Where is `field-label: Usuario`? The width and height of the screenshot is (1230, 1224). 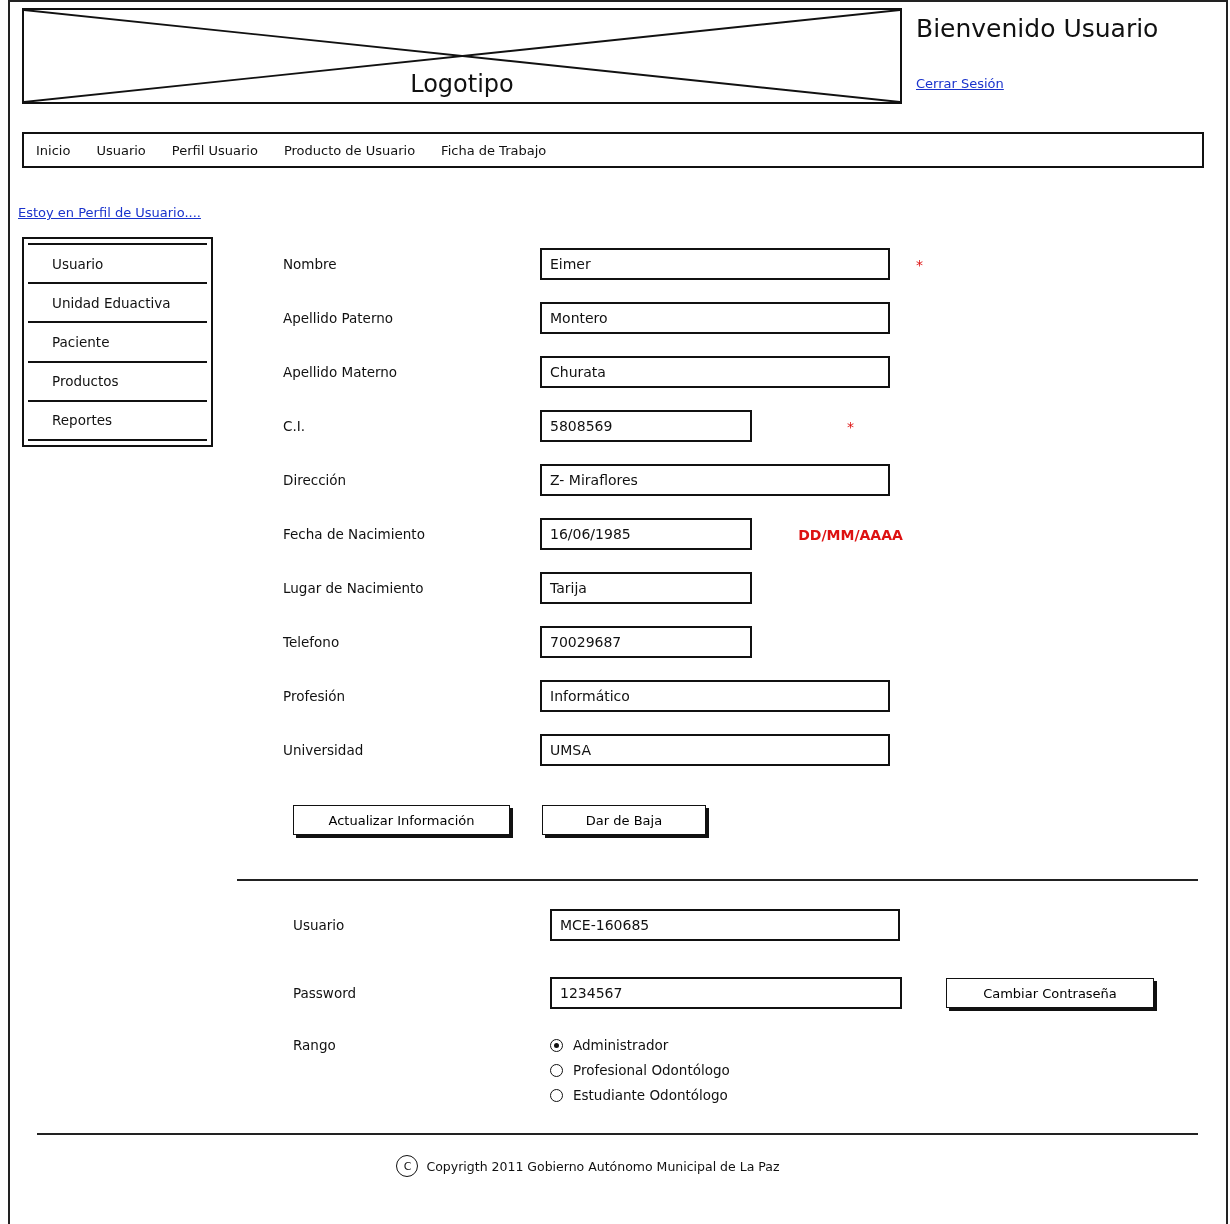
field-label: Usuario is located at coordinates (319, 925).